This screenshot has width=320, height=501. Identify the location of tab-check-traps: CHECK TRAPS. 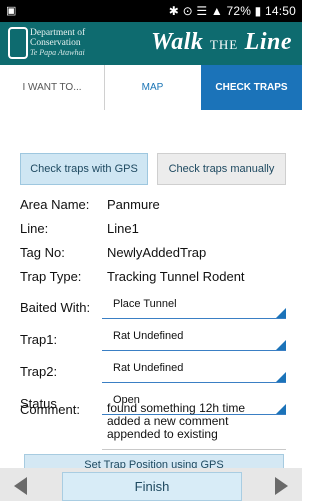
(251, 87).